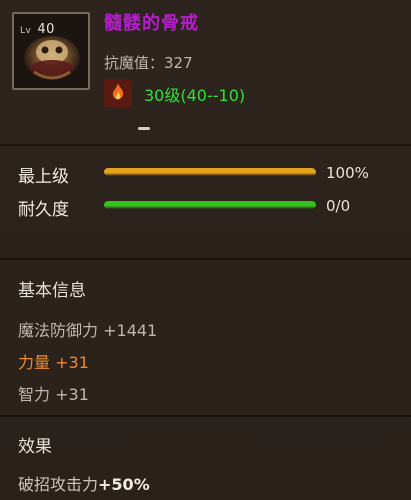 The height and width of the screenshot is (500, 411). Describe the element at coordinates (43, 177) in the screenshot. I see `bar-label-grade: 最上级` at that location.